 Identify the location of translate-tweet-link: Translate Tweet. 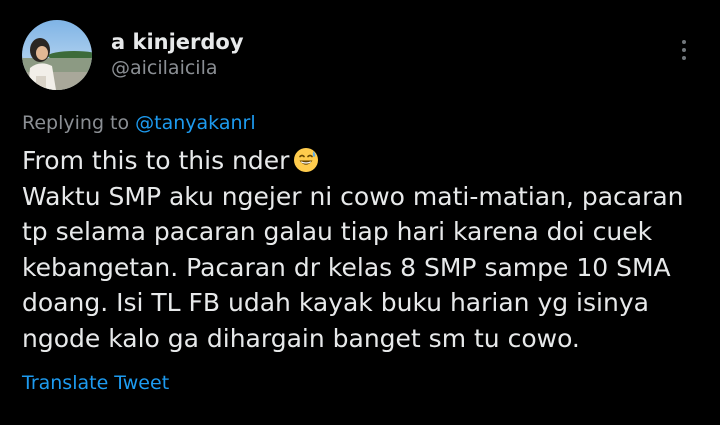
(95, 383).